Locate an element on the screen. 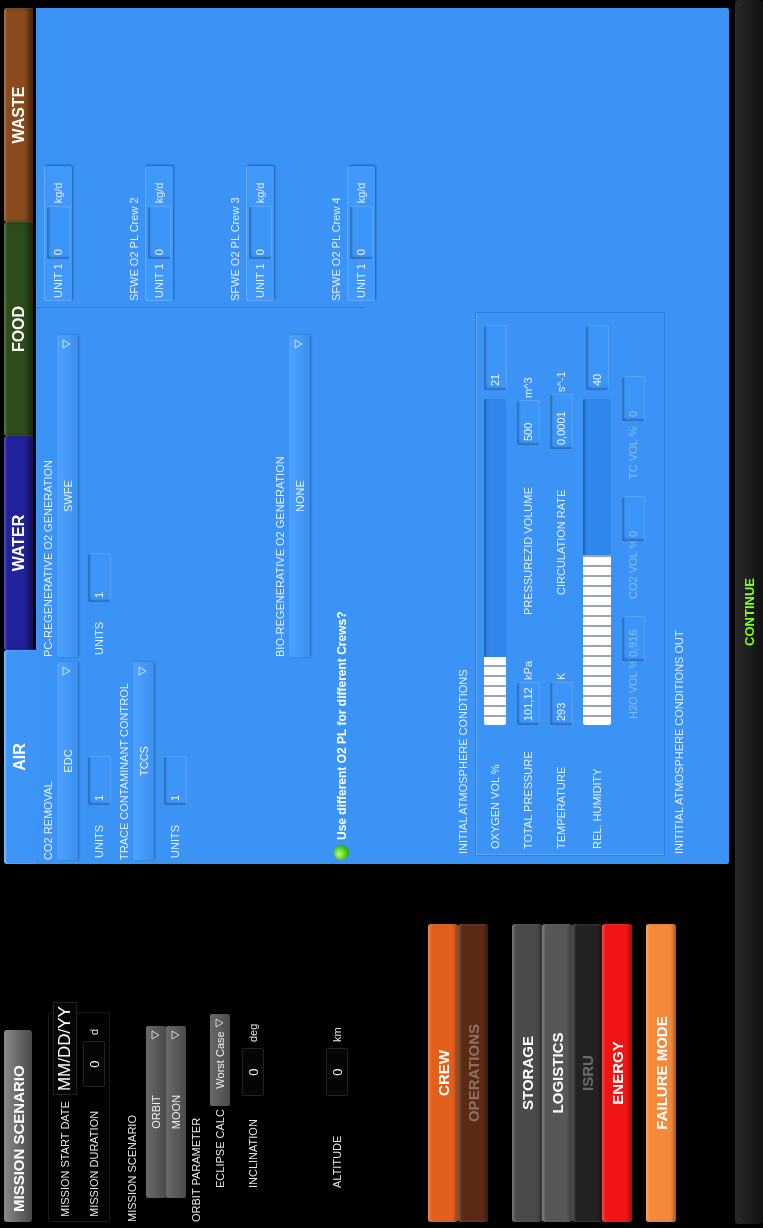 Image resolution: width=763 pixels, height=1228 pixels. unit-text: m^3 is located at coordinates (528, 388).